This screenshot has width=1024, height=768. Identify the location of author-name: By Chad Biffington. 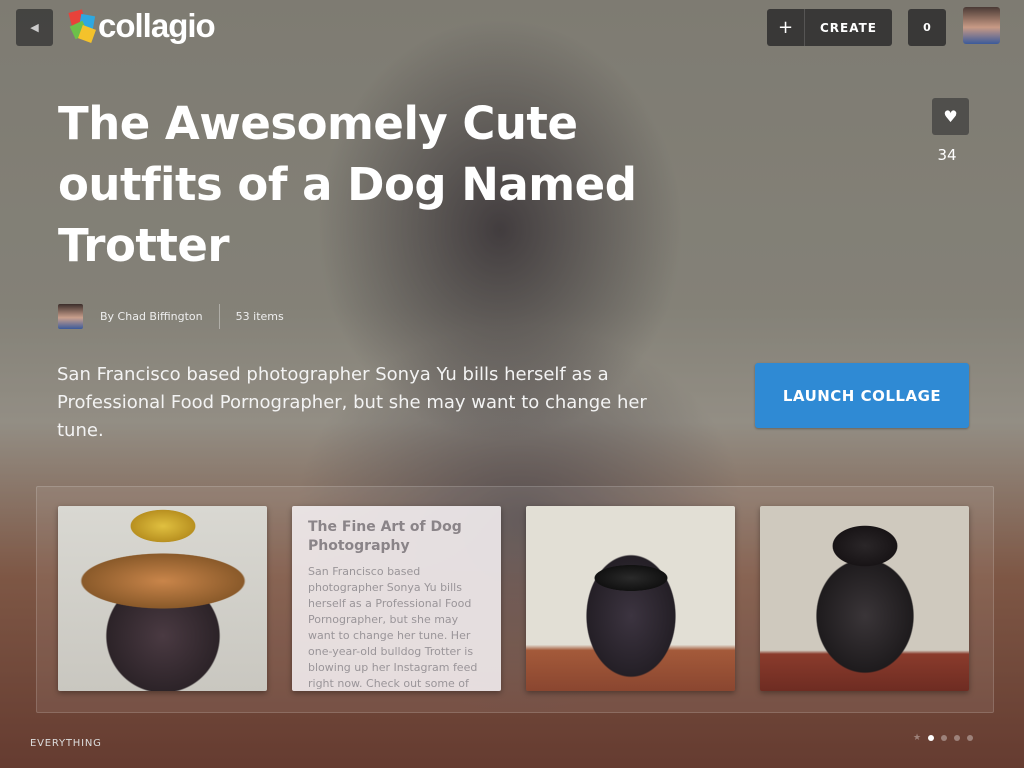
(151, 316).